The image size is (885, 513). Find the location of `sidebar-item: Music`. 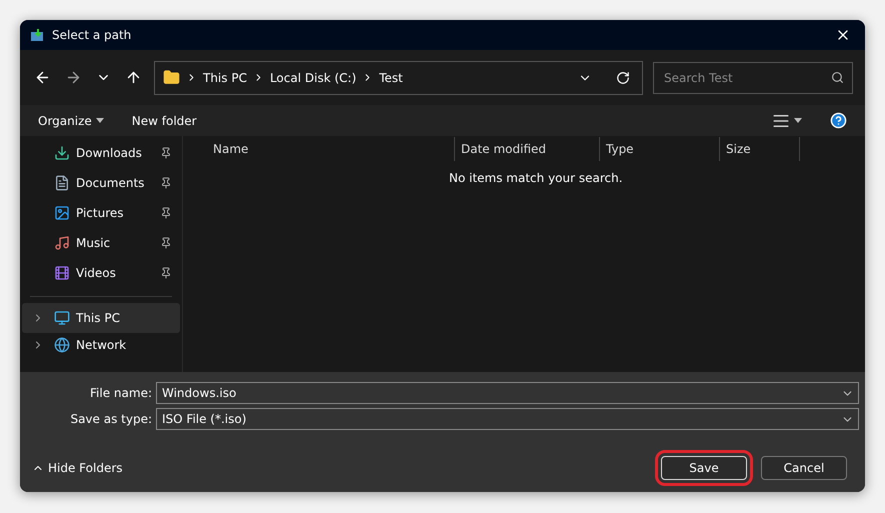

sidebar-item: Music is located at coordinates (101, 243).